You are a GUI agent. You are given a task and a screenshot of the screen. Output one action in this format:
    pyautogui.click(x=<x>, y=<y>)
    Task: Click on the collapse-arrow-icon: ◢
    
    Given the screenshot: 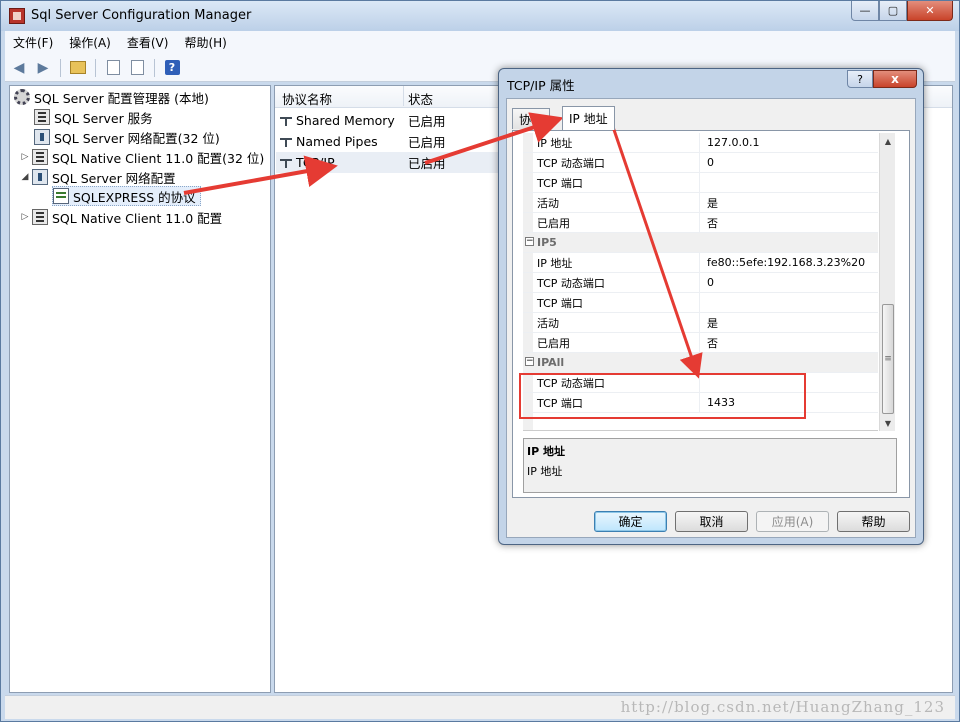 What is the action you would take?
    pyautogui.click(x=25, y=177)
    